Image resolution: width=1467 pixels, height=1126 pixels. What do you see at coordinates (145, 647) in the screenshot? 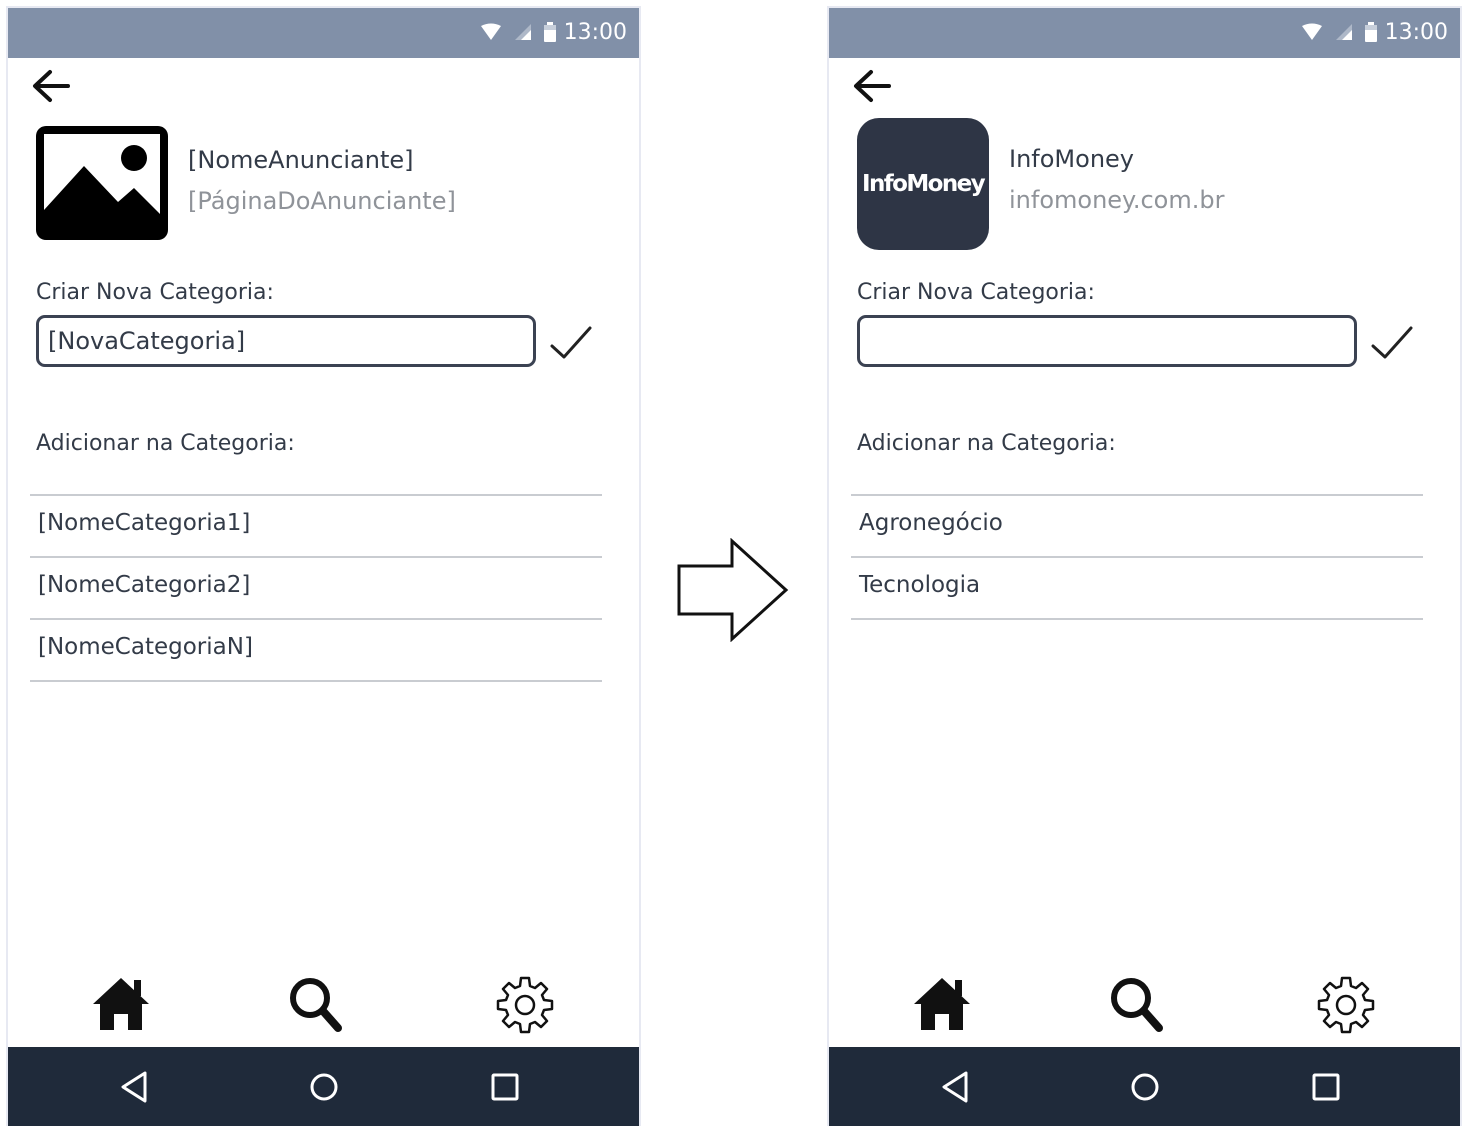
I see `category-name: [NomeCategoriaN]` at bounding box center [145, 647].